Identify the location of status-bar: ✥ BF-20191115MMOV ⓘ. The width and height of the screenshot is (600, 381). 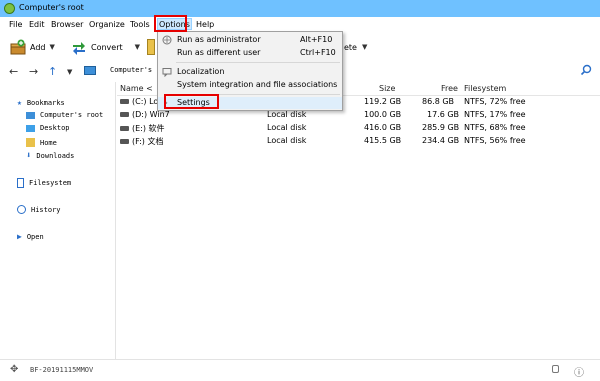
(300, 370).